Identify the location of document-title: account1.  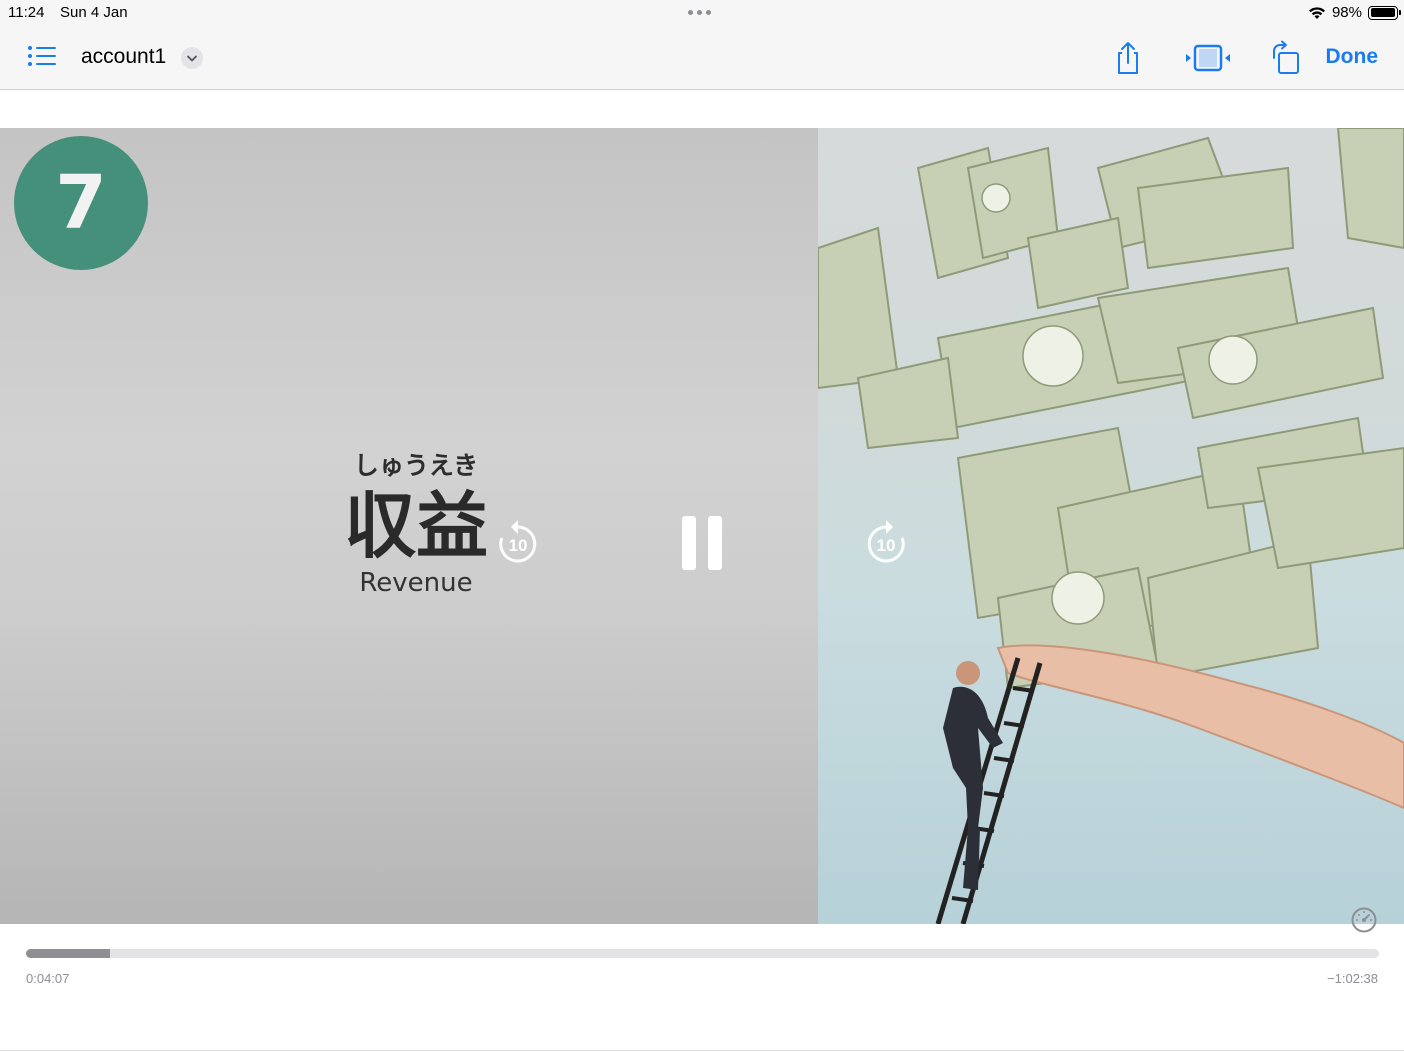
(123, 57).